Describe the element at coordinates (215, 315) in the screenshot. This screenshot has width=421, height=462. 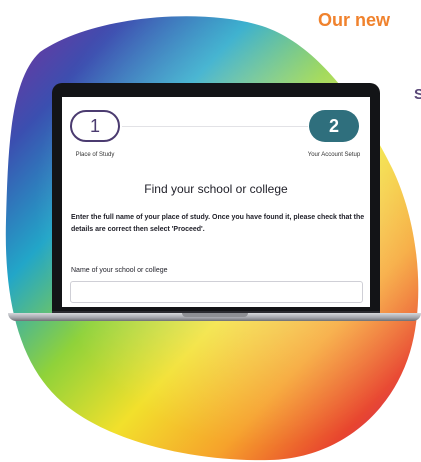
I see `laptop-notch` at that location.